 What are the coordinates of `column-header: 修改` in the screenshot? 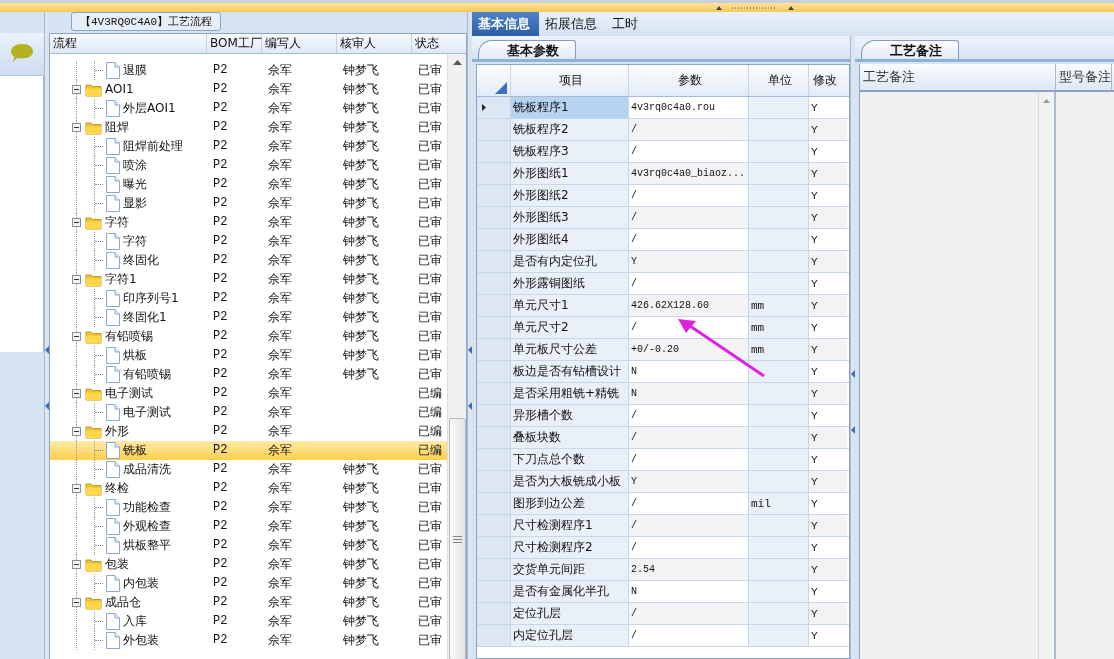 It's located at (828, 80).